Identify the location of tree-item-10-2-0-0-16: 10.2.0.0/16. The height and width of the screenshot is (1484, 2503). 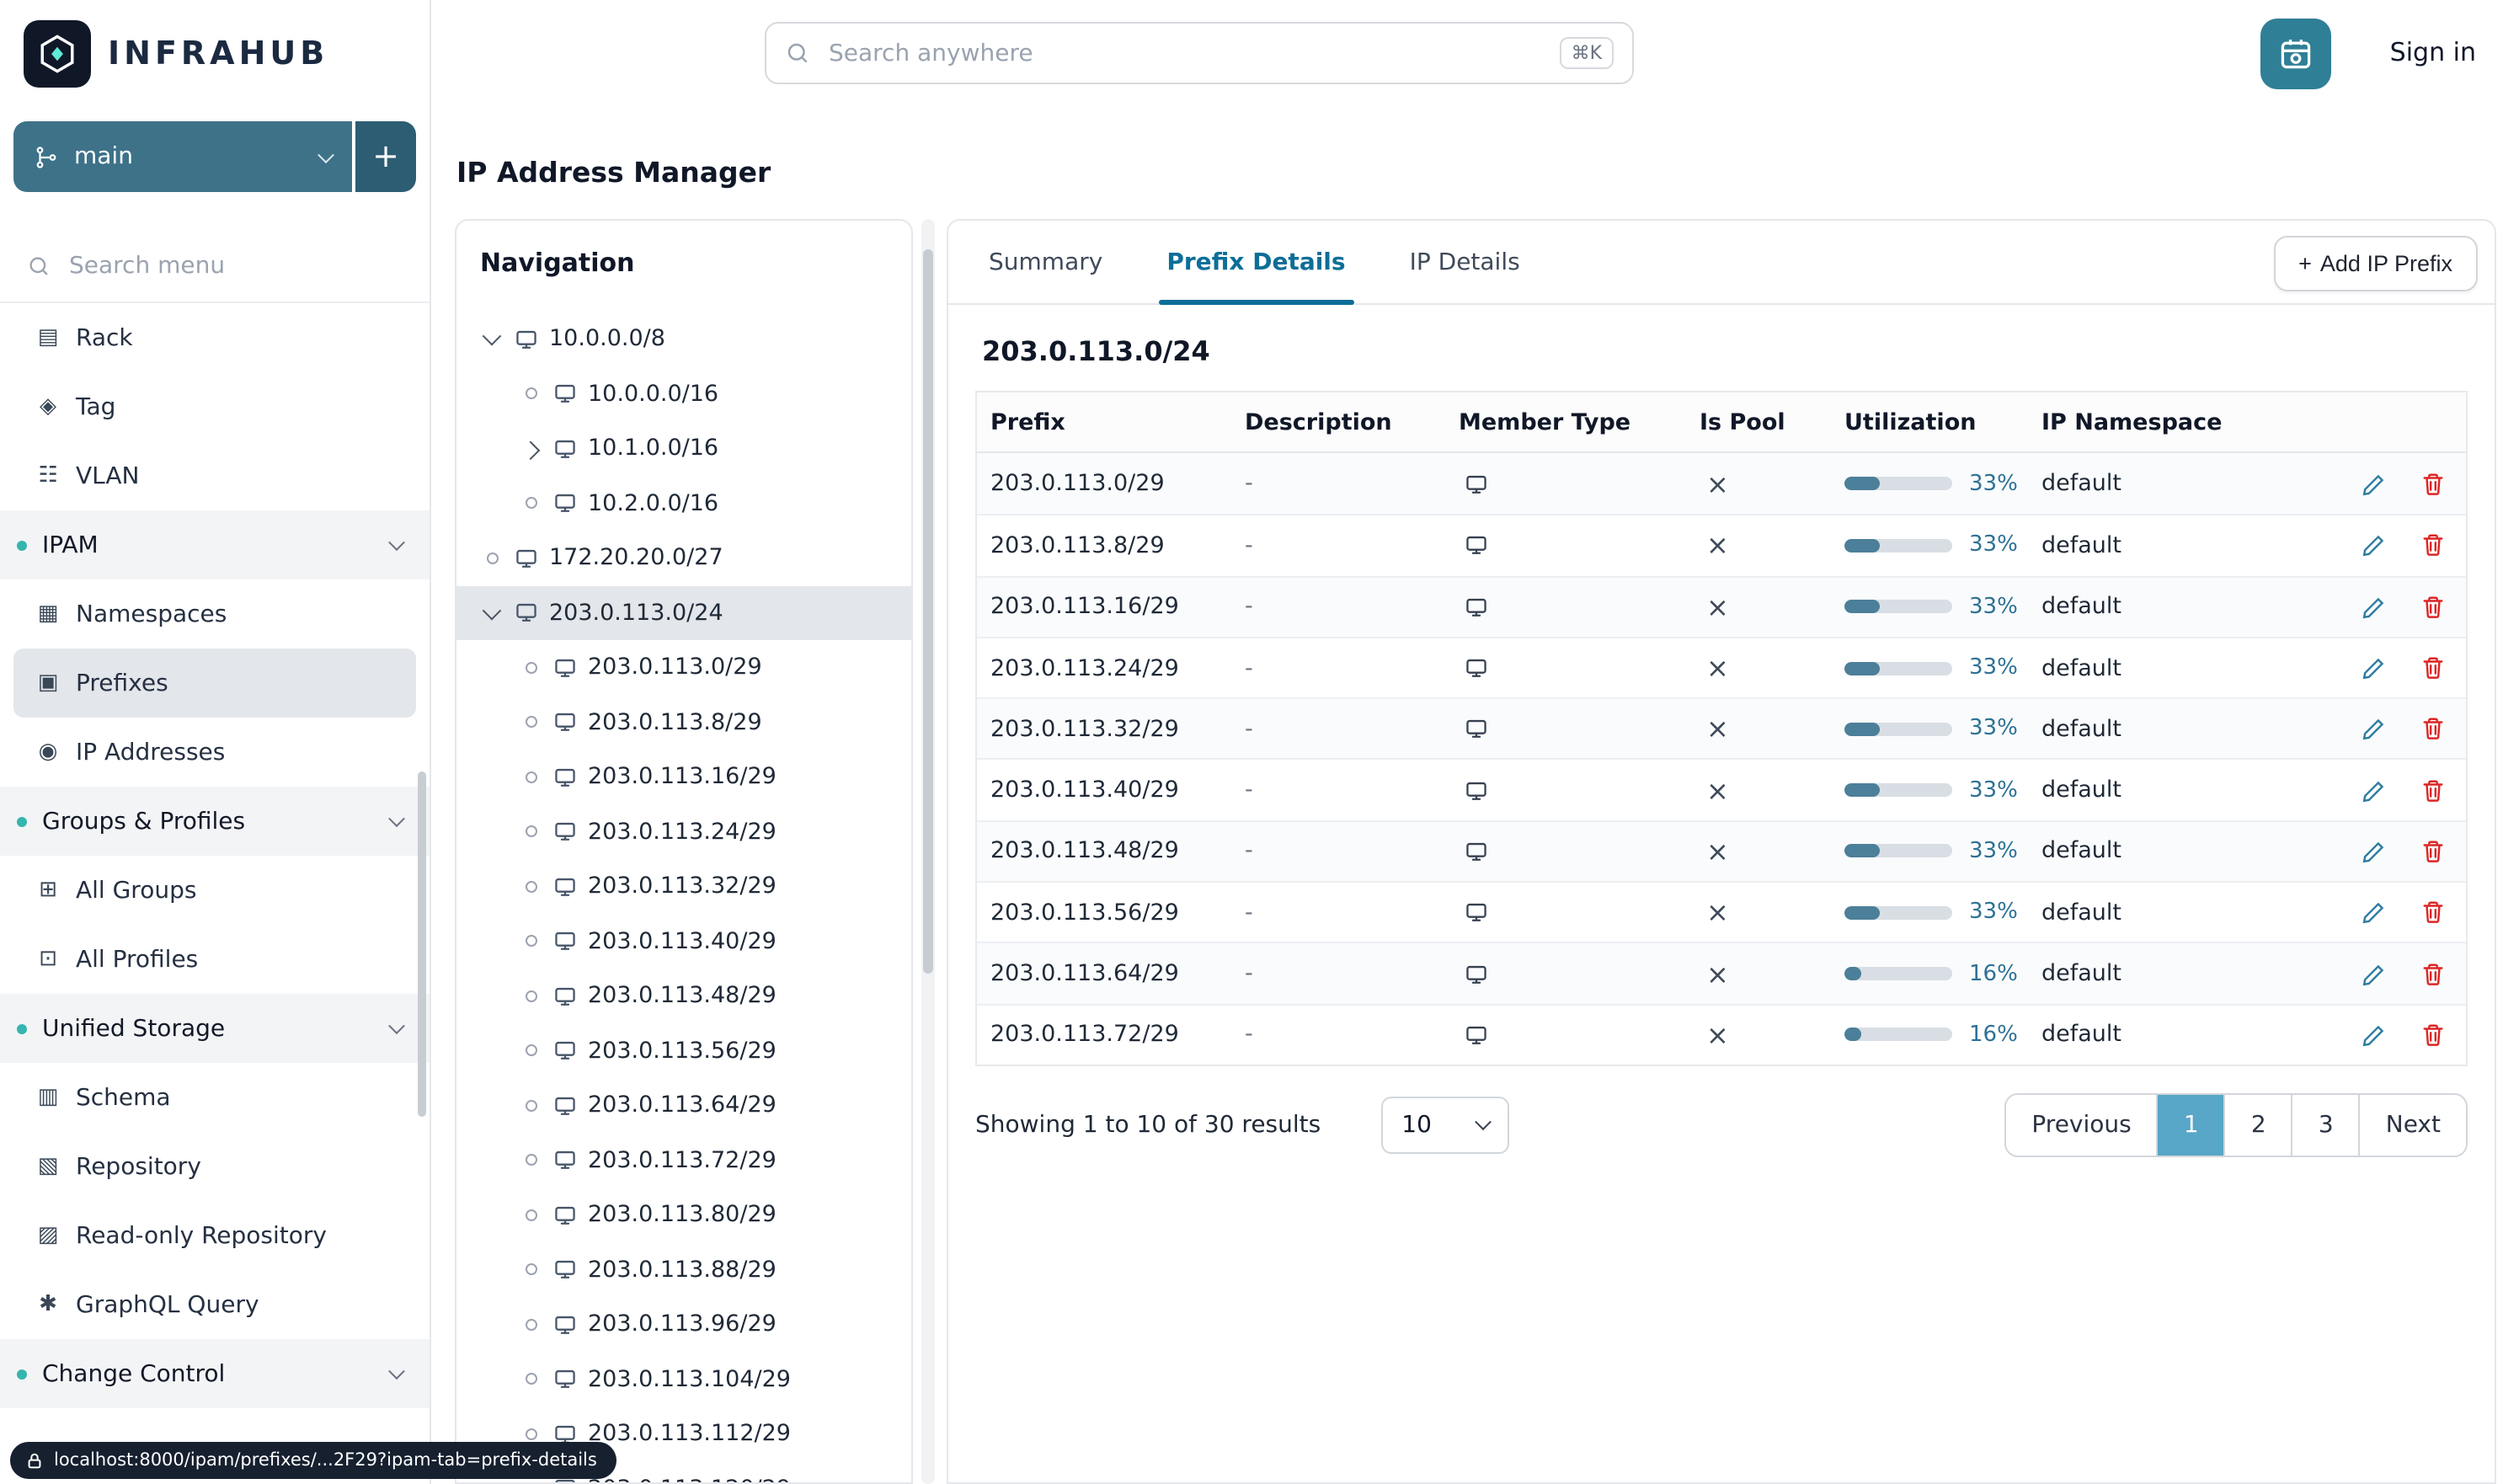
(683, 504).